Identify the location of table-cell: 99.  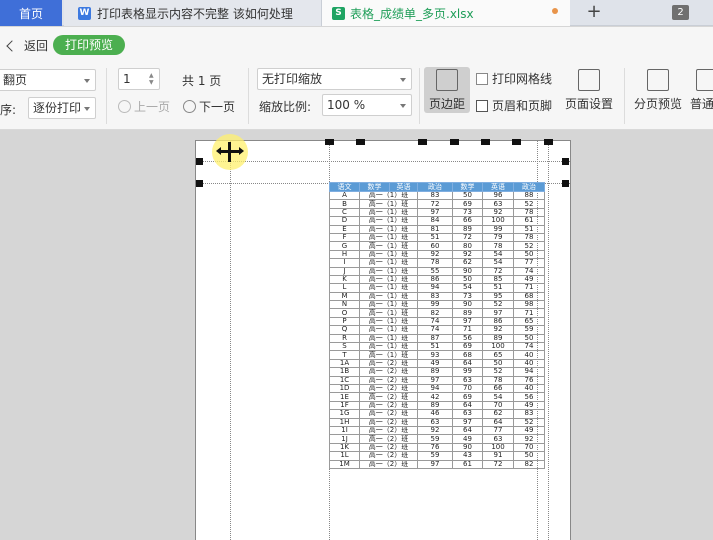
(435, 305).